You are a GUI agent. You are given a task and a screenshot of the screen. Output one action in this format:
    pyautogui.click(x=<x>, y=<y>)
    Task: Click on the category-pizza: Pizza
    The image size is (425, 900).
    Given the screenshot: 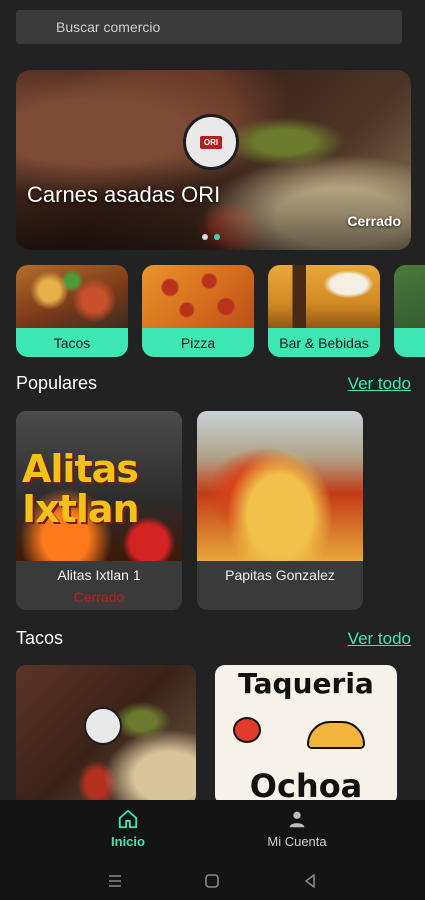 What is the action you would take?
    pyautogui.click(x=198, y=311)
    